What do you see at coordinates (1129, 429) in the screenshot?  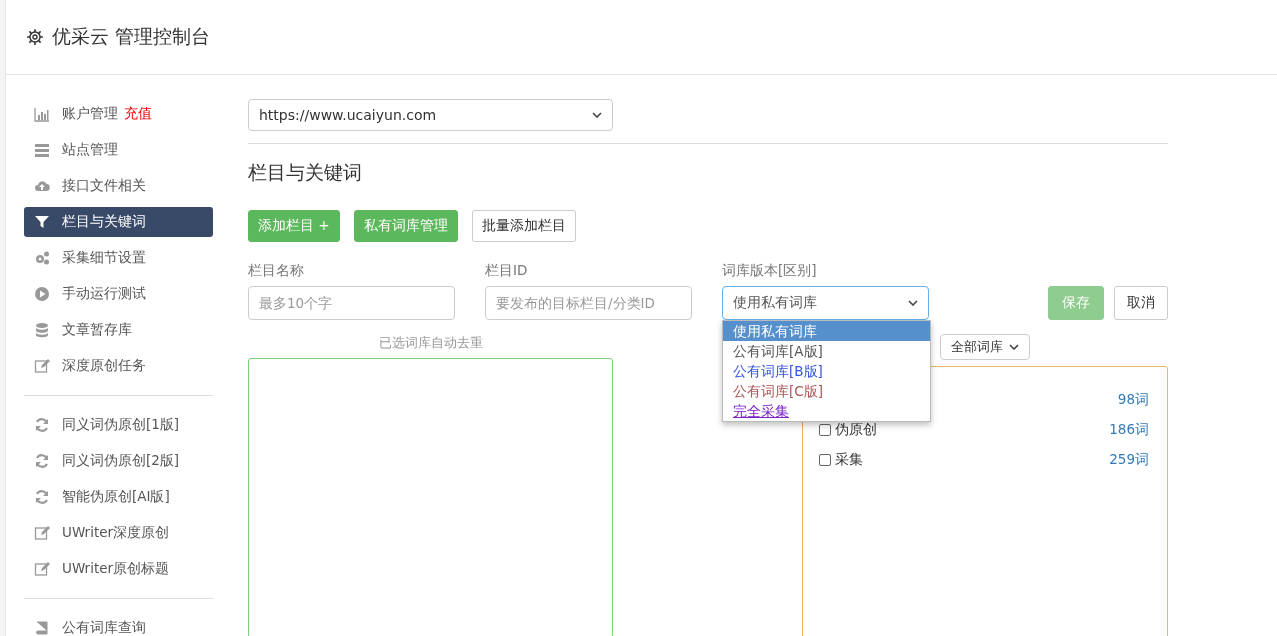 I see `word-count: 186词` at bounding box center [1129, 429].